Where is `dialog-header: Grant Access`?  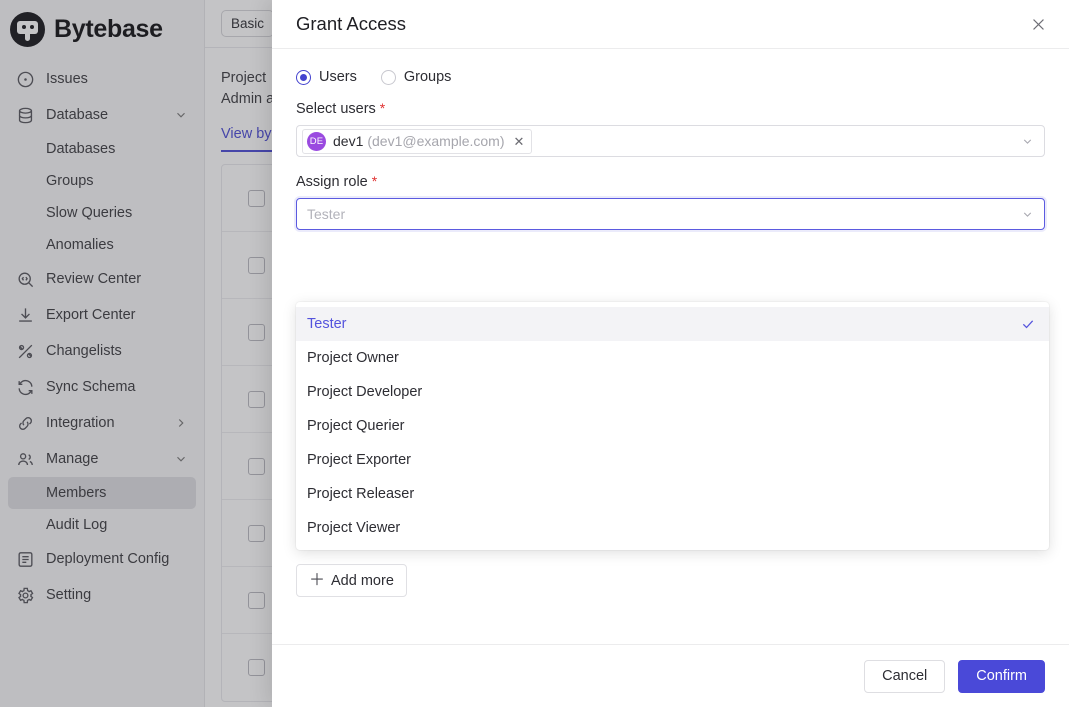
dialog-header: Grant Access is located at coordinates (670, 24).